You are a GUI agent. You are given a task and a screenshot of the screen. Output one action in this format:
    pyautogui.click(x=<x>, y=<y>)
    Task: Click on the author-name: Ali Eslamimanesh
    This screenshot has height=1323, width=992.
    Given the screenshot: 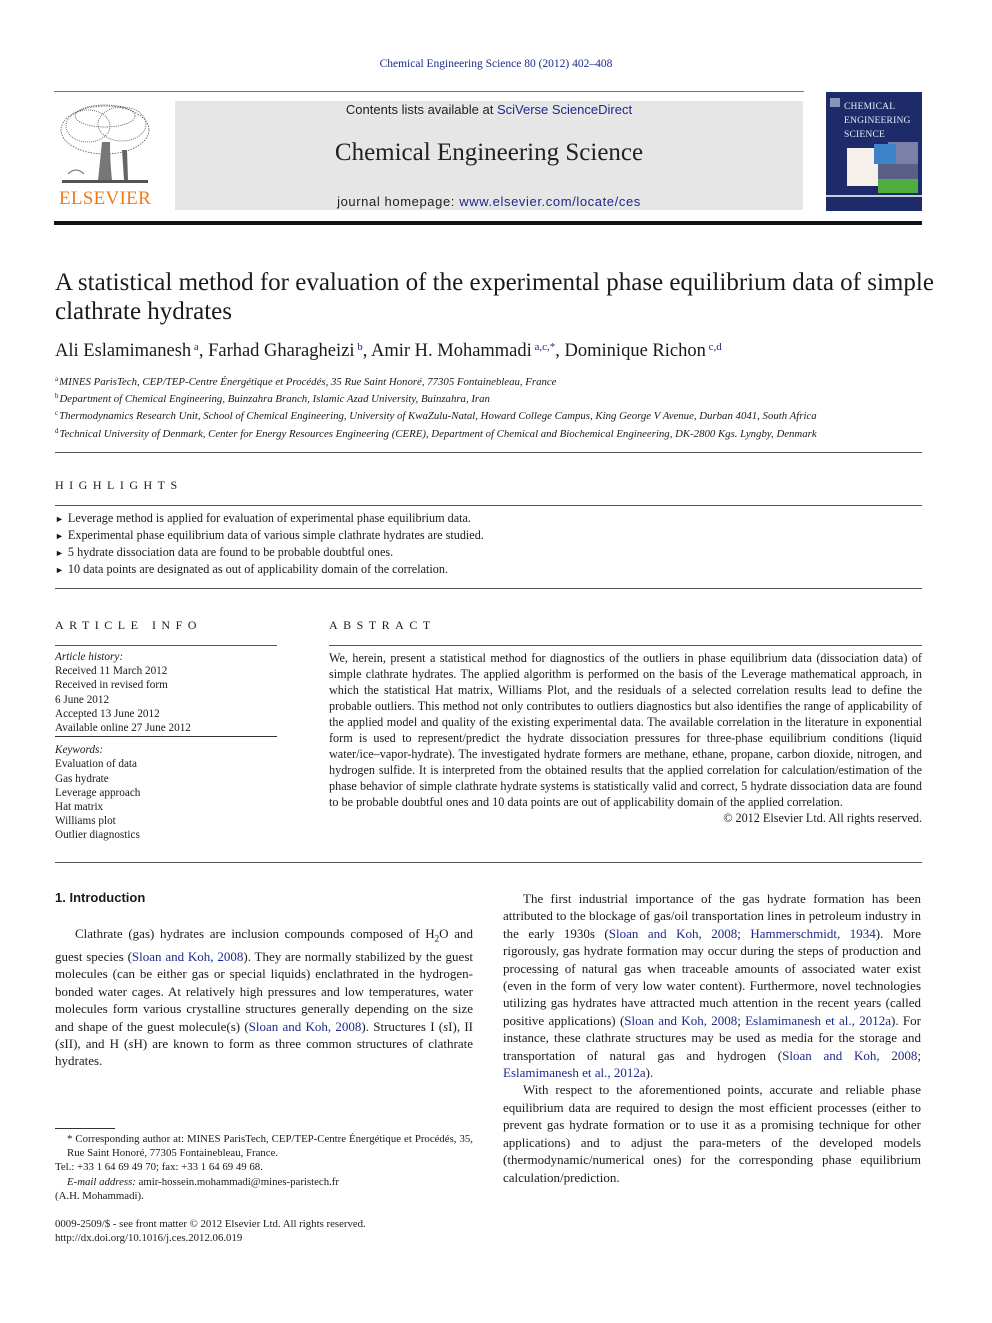 What is the action you would take?
    pyautogui.click(x=123, y=351)
    